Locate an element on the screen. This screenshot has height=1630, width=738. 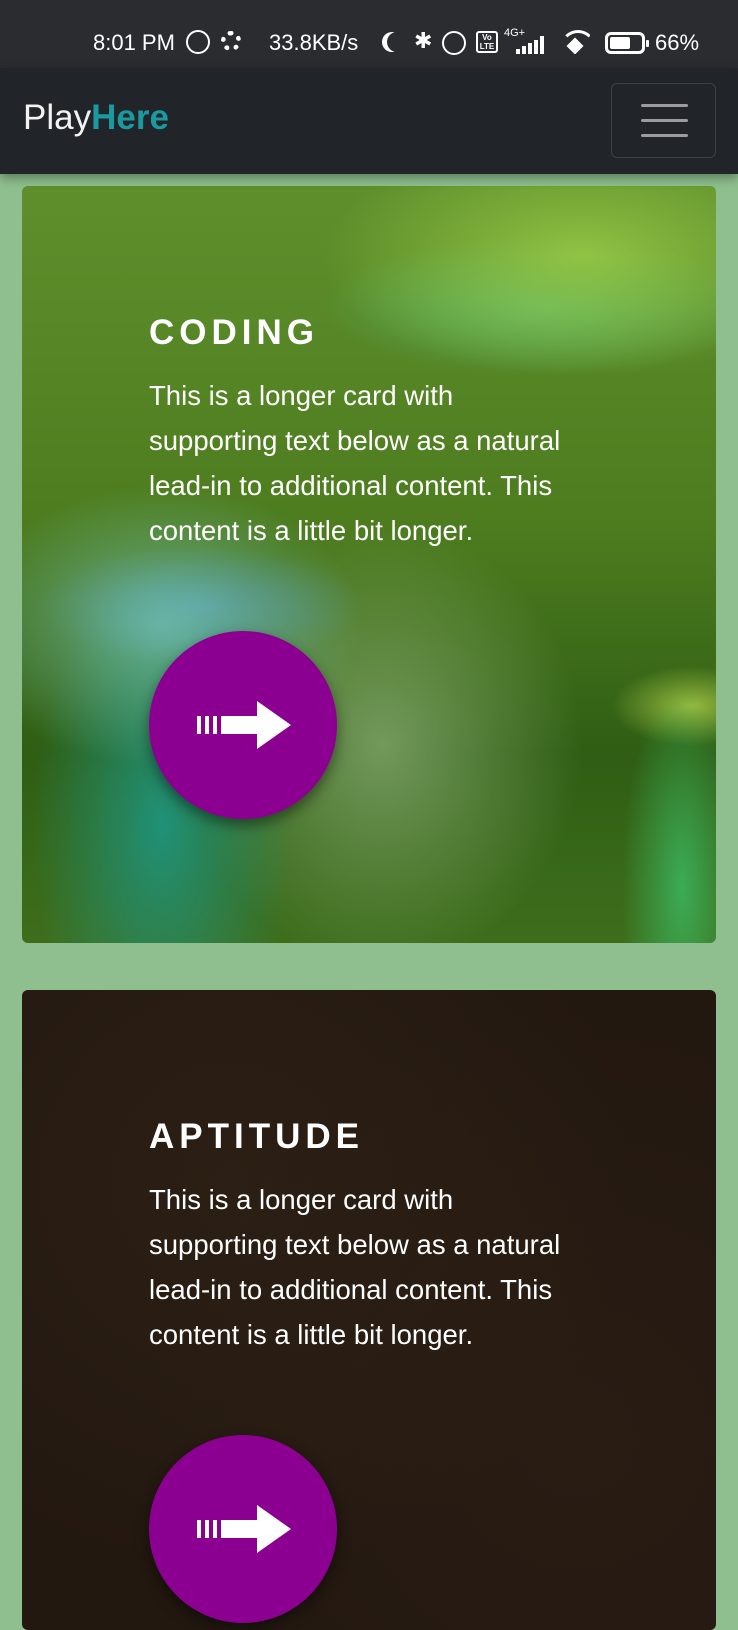
gear-icon is located at coordinates (231, 41).